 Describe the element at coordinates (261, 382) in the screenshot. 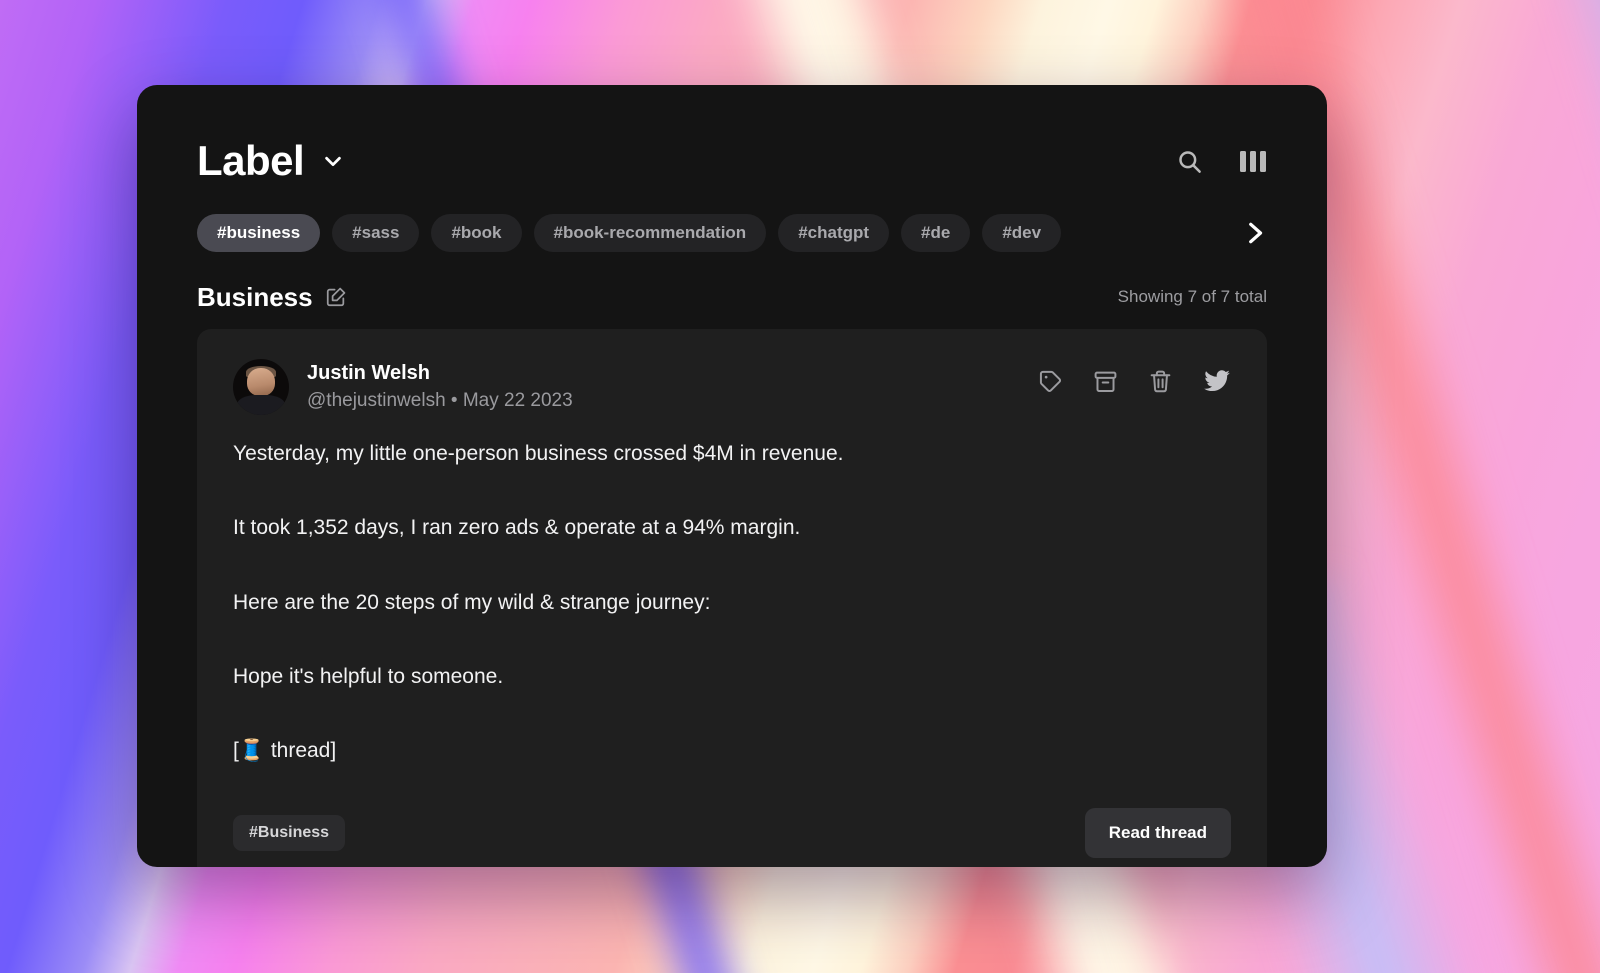

I see `avatar-face` at that location.